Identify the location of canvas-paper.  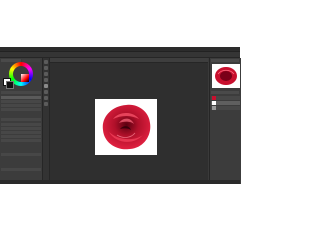
(126, 127).